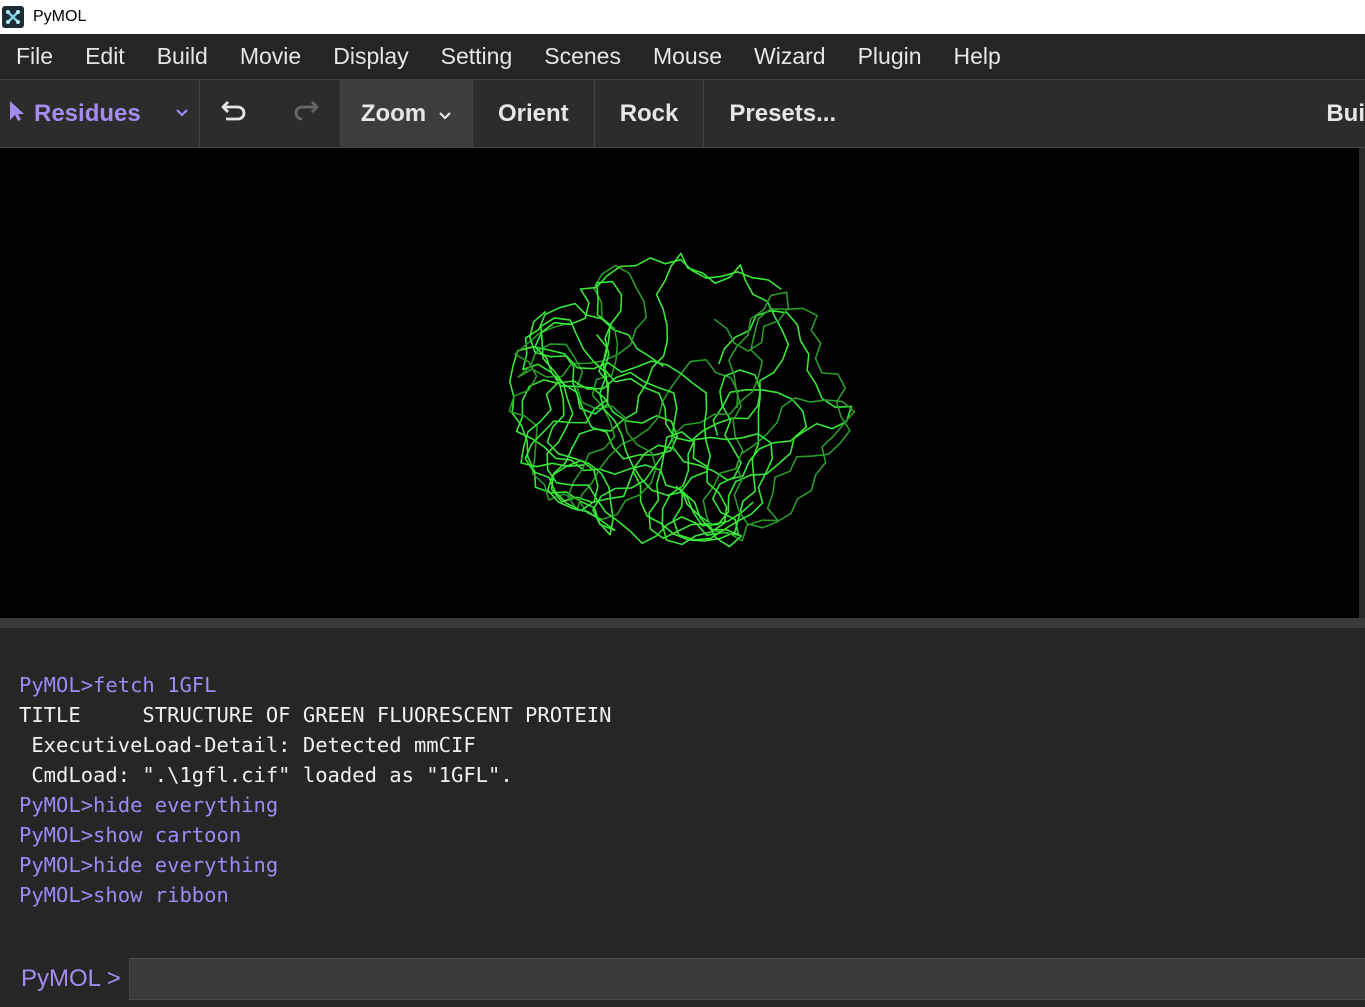 This screenshot has height=1007, width=1365. I want to click on zoom-button: Zoom, so click(407, 113).